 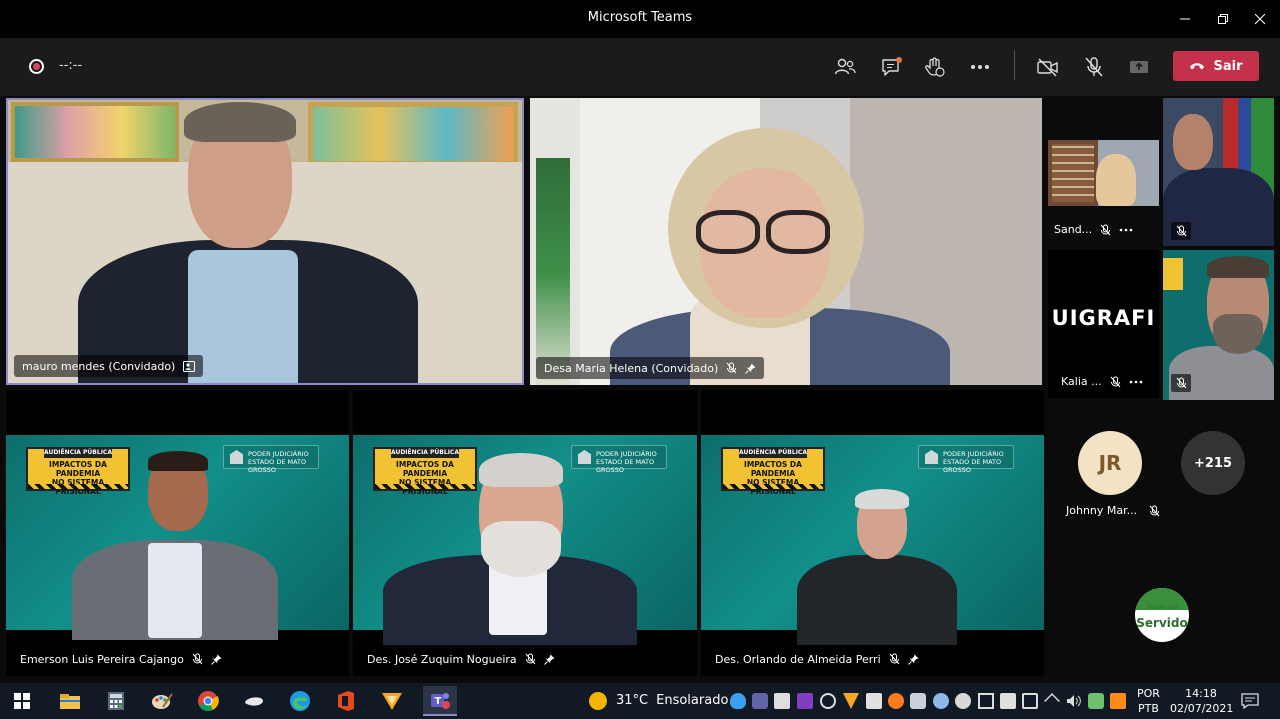 I want to click on participant-name: Desa Maria Helena (Convidado), so click(x=631, y=368).